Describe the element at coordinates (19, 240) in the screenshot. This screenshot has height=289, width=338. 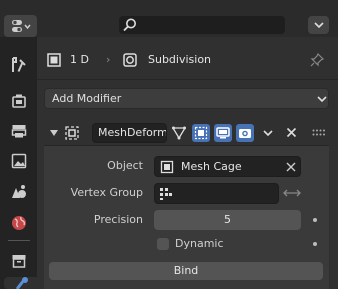
I see `tab-bar-divider` at that location.